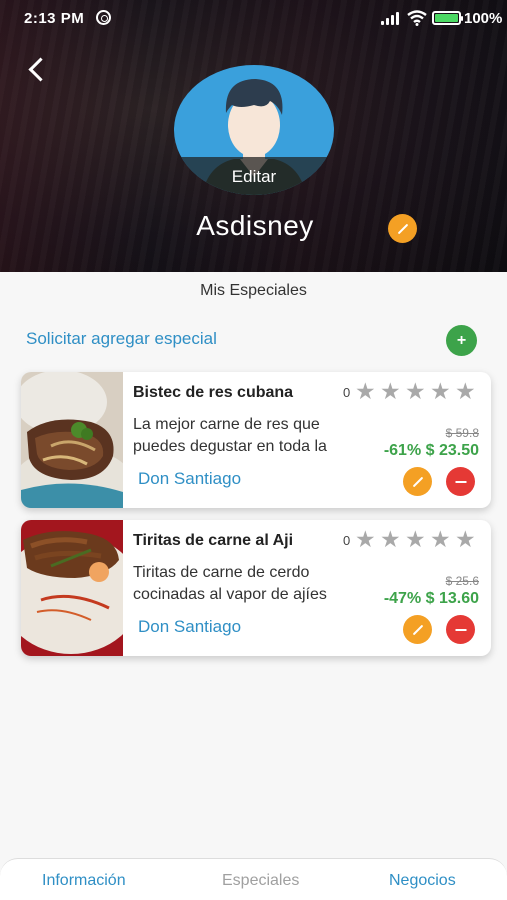 The image size is (507, 900). Describe the element at coordinates (121, 339) in the screenshot. I see `request-special-link: Solicitar agregar especial` at that location.